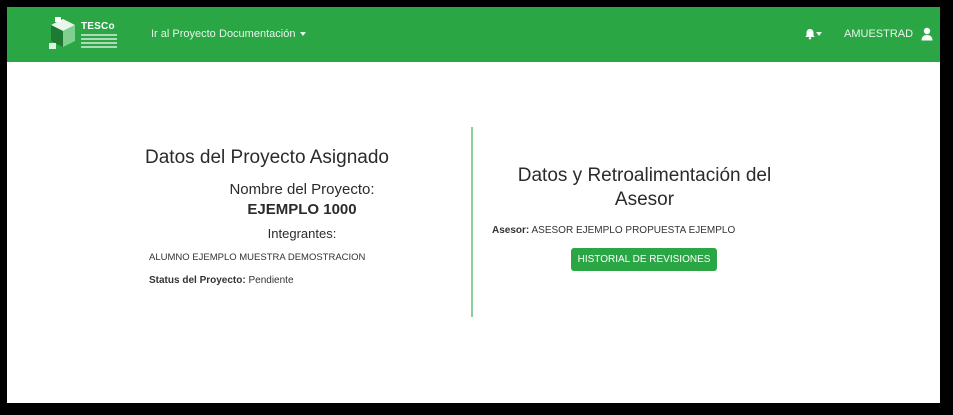 The image size is (953, 415). I want to click on user-name: AMUESTRAD, so click(878, 34).